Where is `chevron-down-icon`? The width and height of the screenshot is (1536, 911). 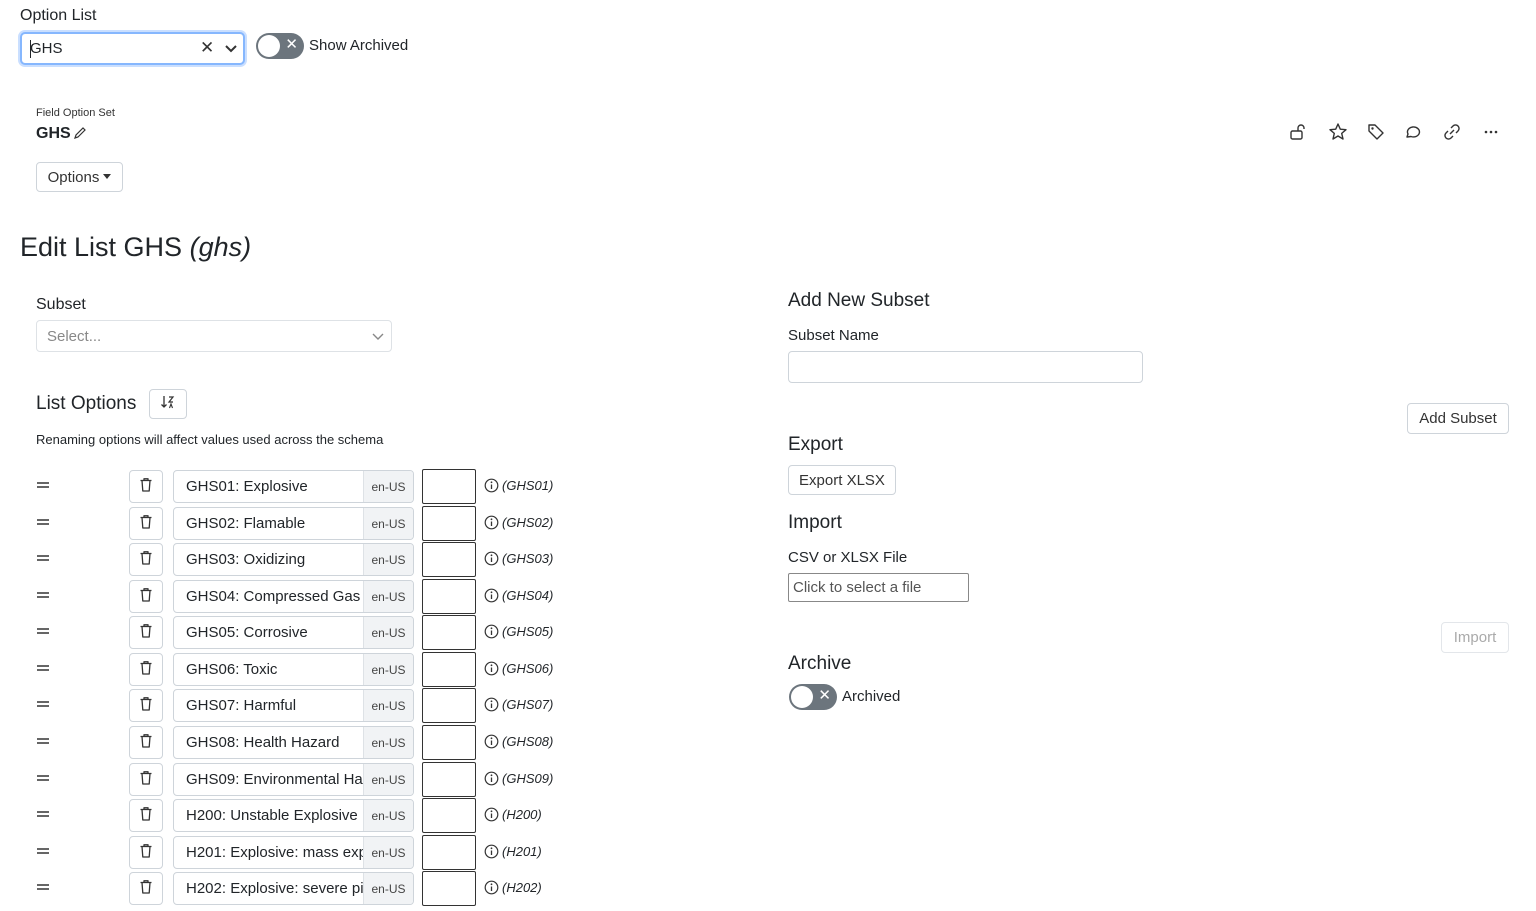
chevron-down-icon is located at coordinates (231, 50).